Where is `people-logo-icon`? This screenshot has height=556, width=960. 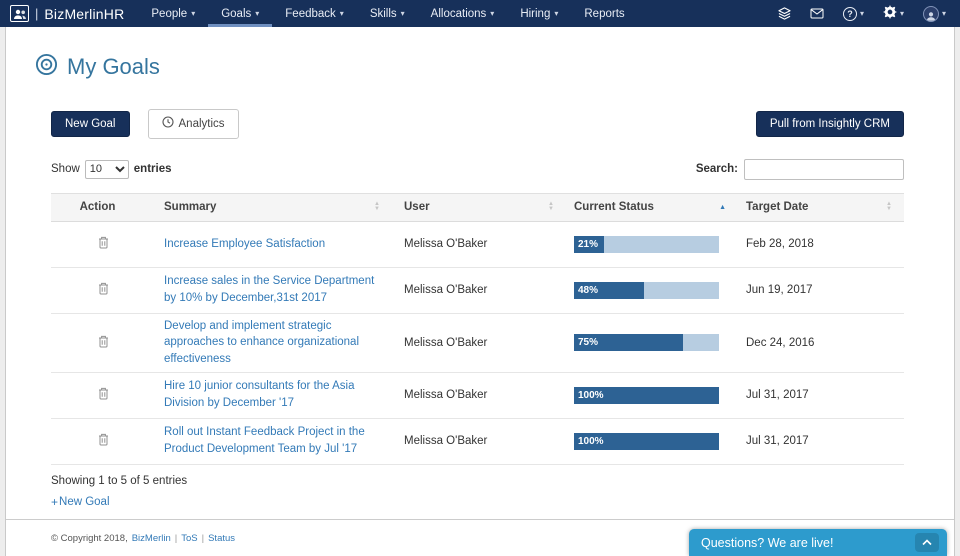 people-logo-icon is located at coordinates (19, 13).